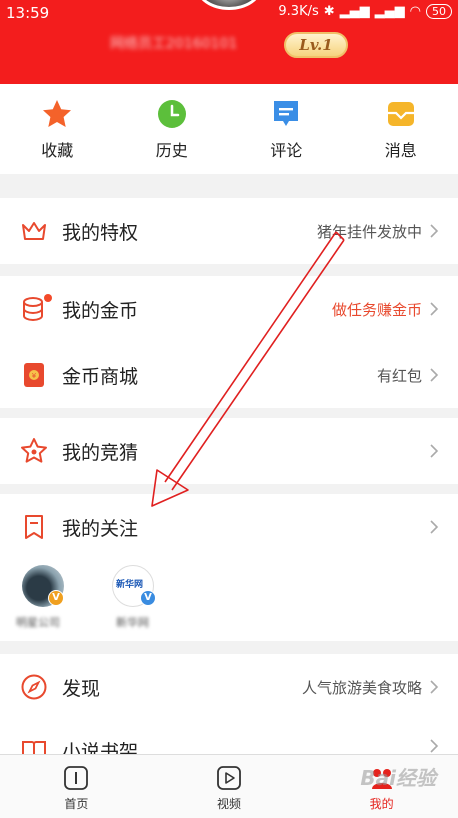 This screenshot has height=818, width=458. I want to click on baidu-watermark: Bai经验, so click(398, 778).